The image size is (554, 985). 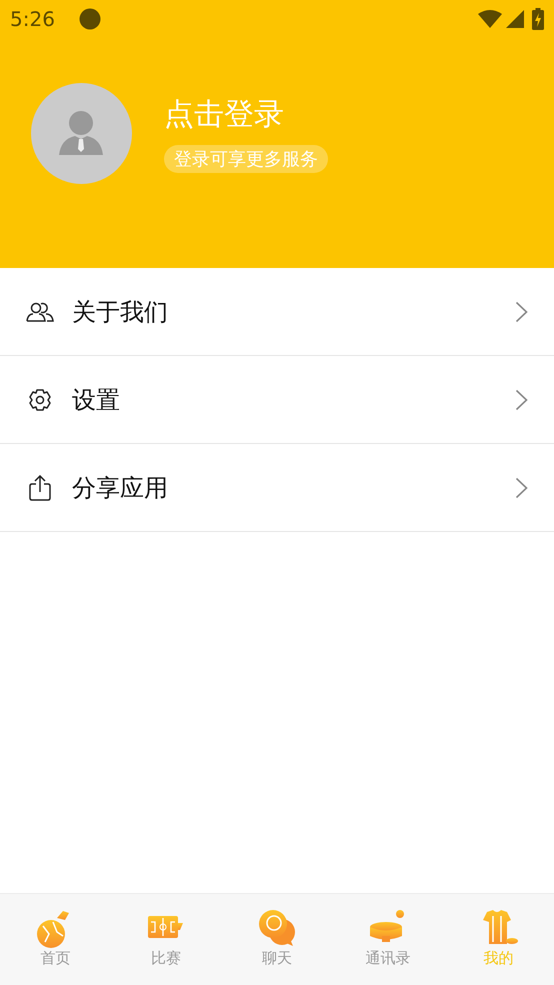 I want to click on status-time: 5:26, so click(x=32, y=19).